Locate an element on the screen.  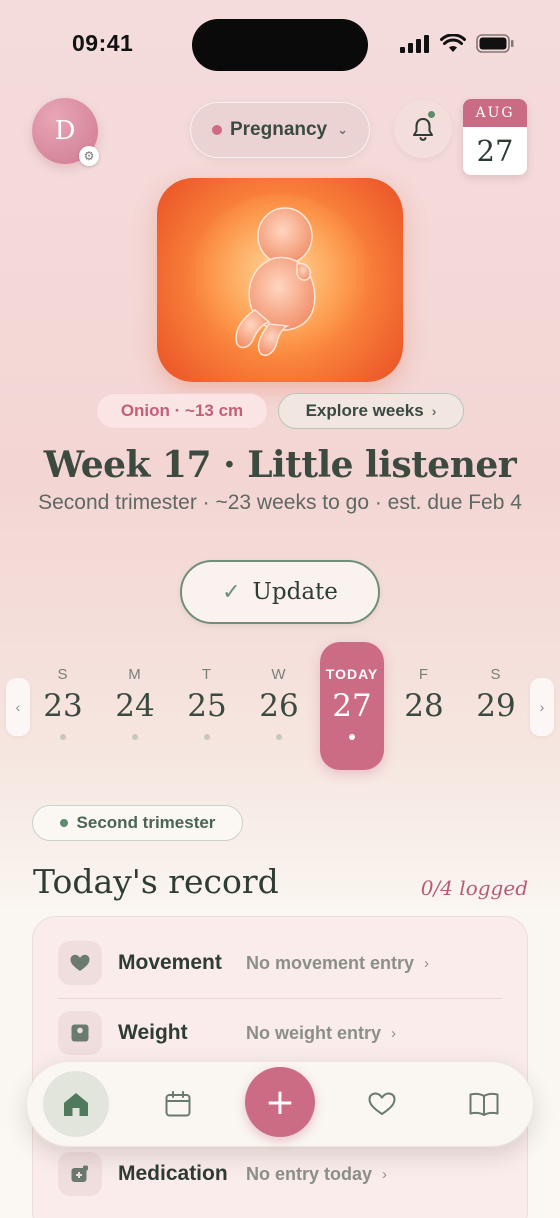
add-entry-button: + is located at coordinates (280, 1102).